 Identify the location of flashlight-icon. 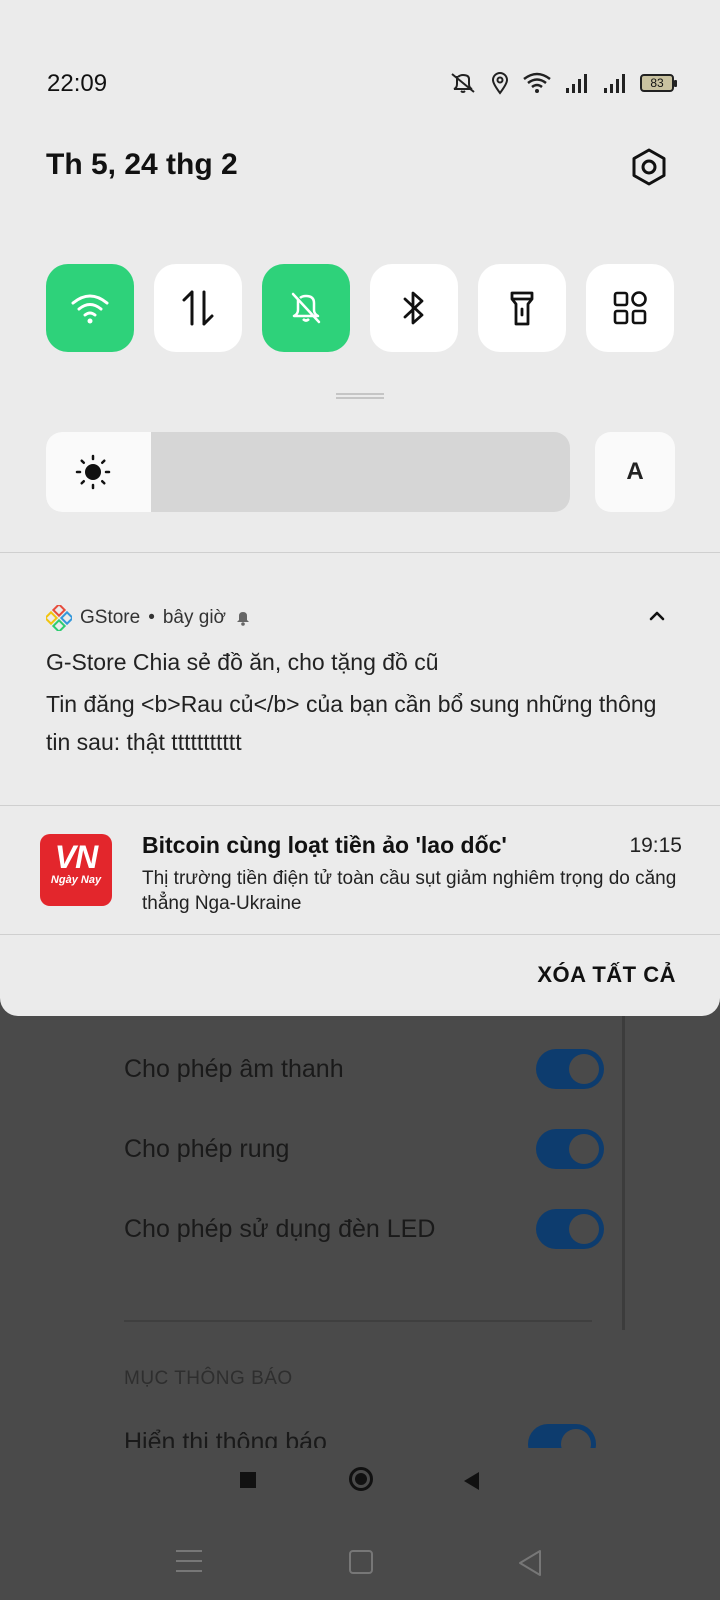
(522, 308).